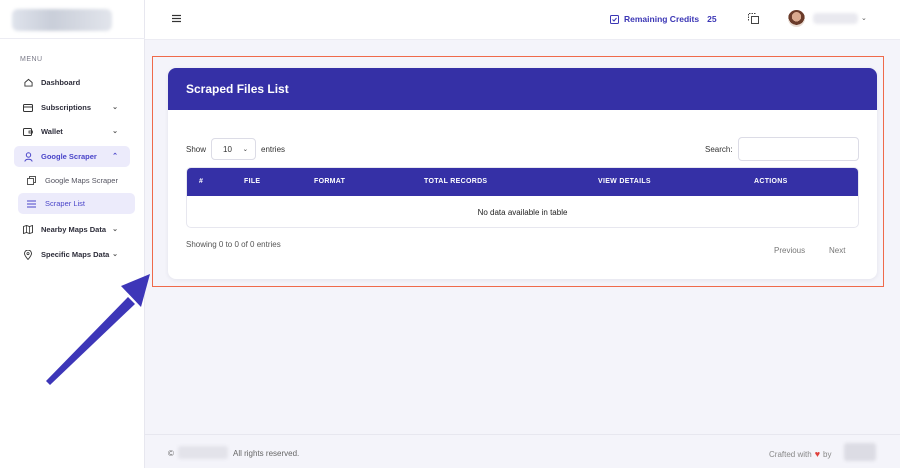 The width and height of the screenshot is (900, 468). I want to click on sidebar-item-label: Google Scraper, so click(69, 156).